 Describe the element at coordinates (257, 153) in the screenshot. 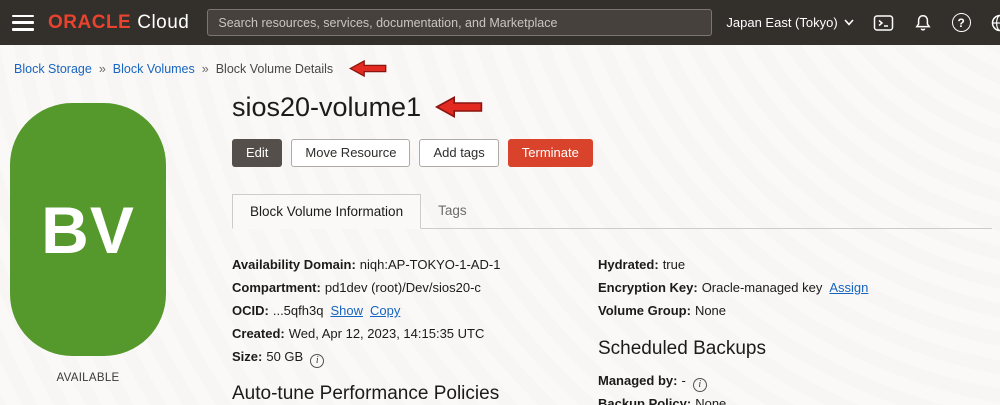

I see `edit-button: Edit` at that location.